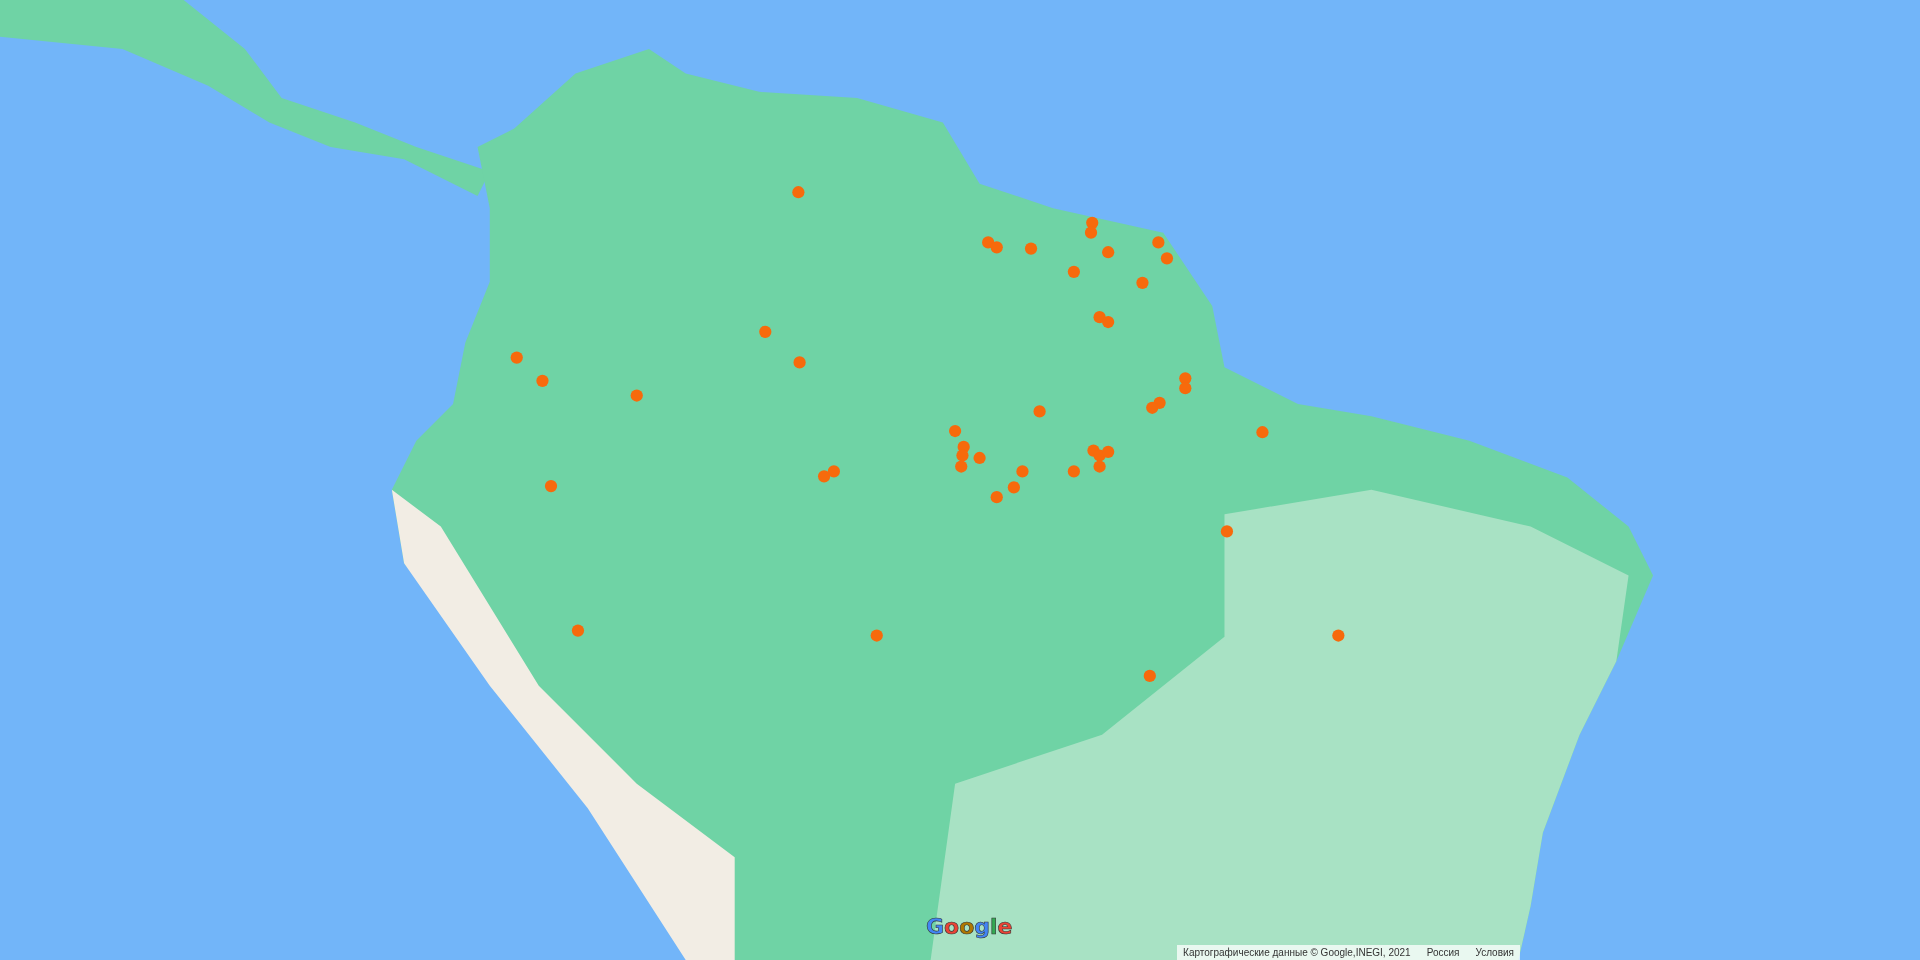 This screenshot has width=1920, height=960. Describe the element at coordinates (1494, 952) in the screenshot. I see `terms-link: Условия` at that location.